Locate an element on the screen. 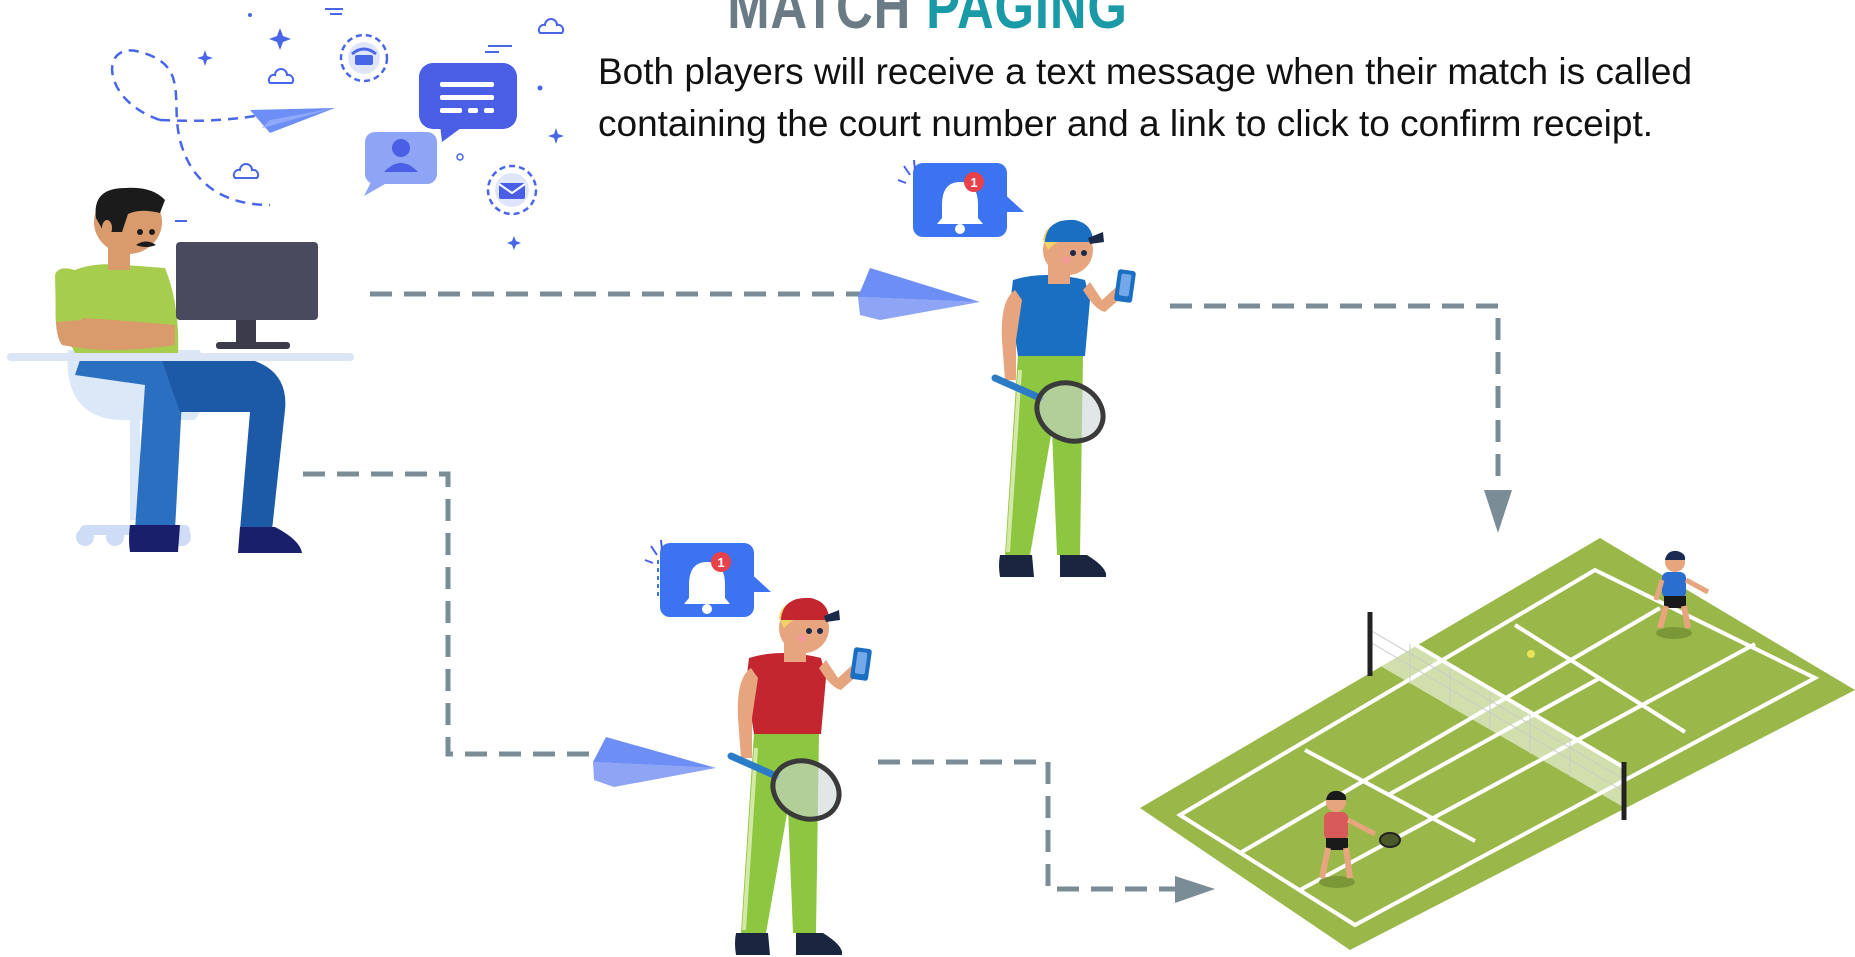  connector-admin-to-player2 is located at coordinates (451, 614).